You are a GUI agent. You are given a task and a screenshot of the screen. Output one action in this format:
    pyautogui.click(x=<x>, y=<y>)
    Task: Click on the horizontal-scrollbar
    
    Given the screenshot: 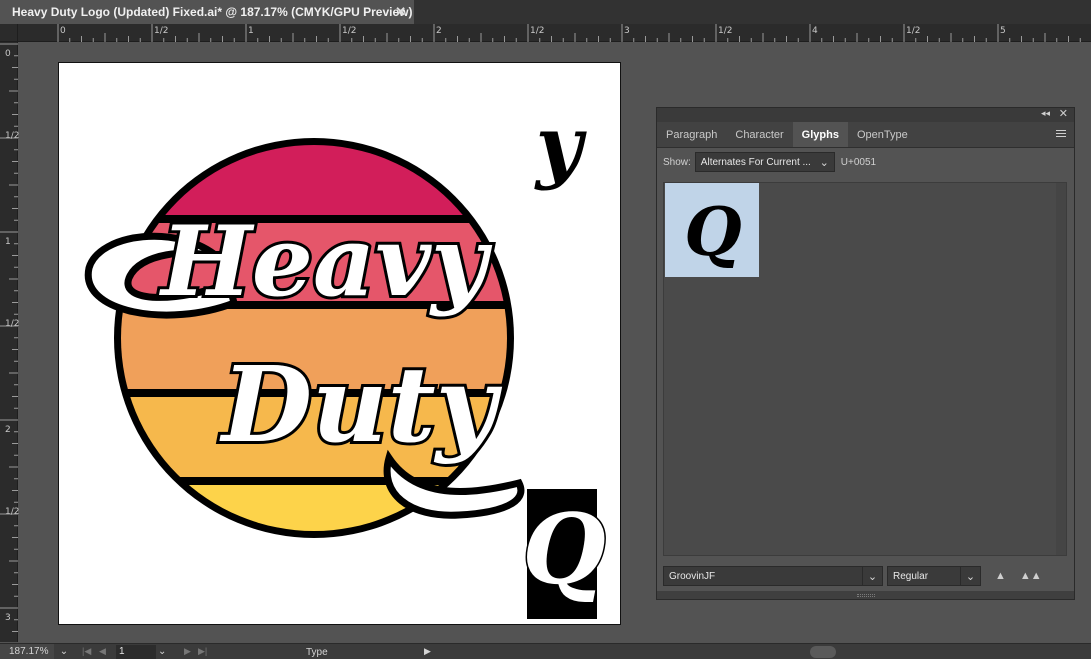 What is the action you would take?
    pyautogui.click(x=765, y=652)
    